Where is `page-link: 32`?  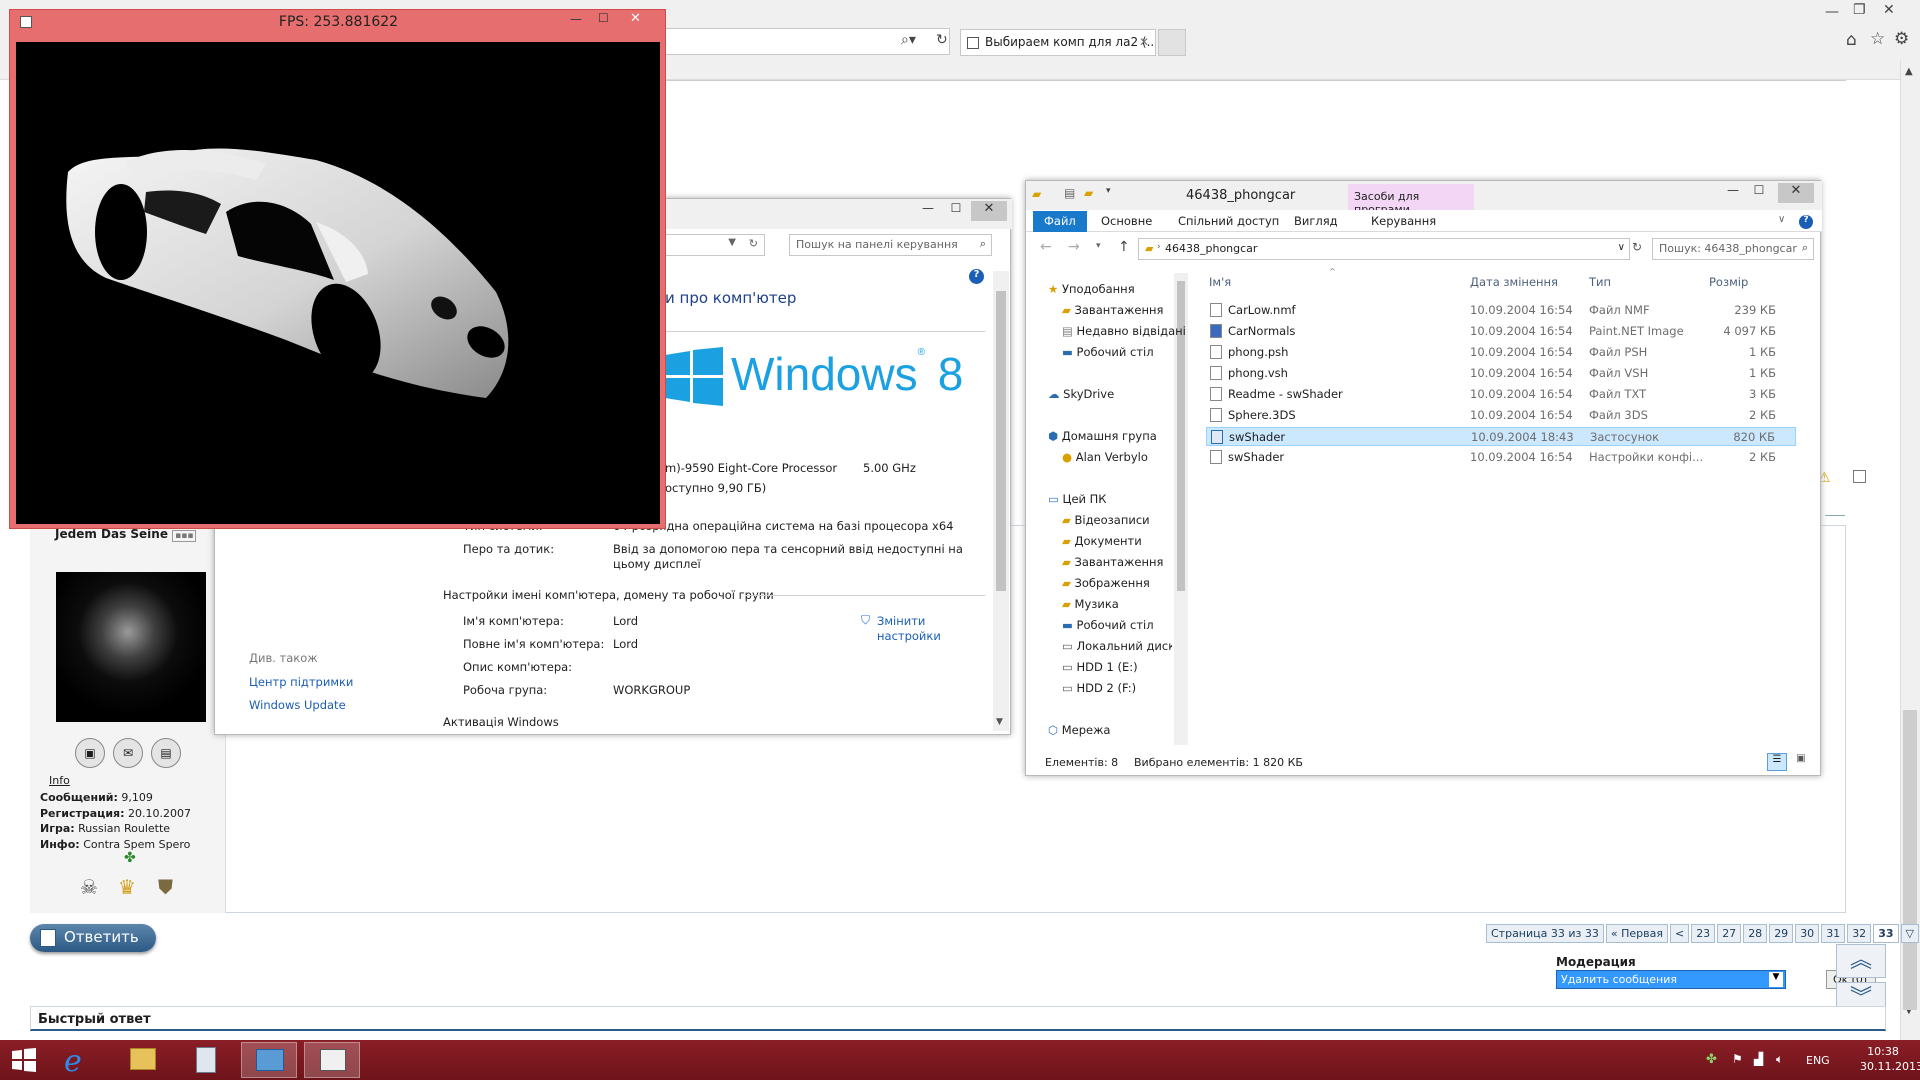 page-link: 32 is located at coordinates (1859, 933).